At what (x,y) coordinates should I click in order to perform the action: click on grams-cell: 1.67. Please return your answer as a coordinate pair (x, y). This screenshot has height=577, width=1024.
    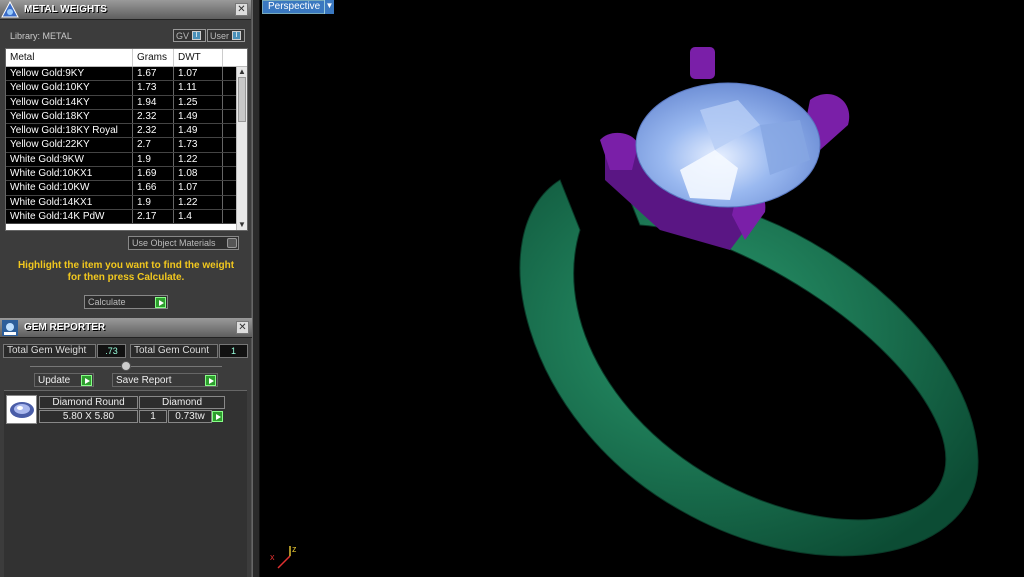
    Looking at the image, I should click on (153, 74).